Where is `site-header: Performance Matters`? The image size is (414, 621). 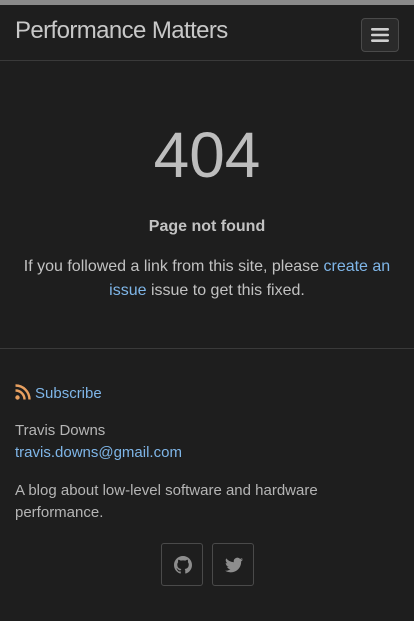
site-header: Performance Matters is located at coordinates (207, 33).